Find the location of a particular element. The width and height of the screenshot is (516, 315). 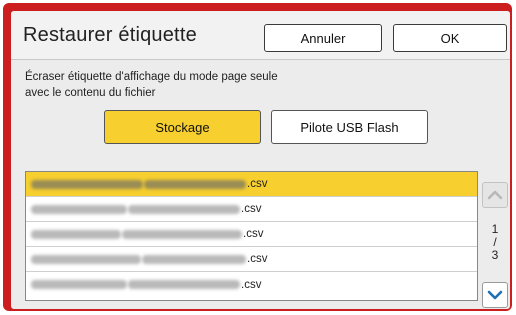

storage-button: Stockage is located at coordinates (182, 127).